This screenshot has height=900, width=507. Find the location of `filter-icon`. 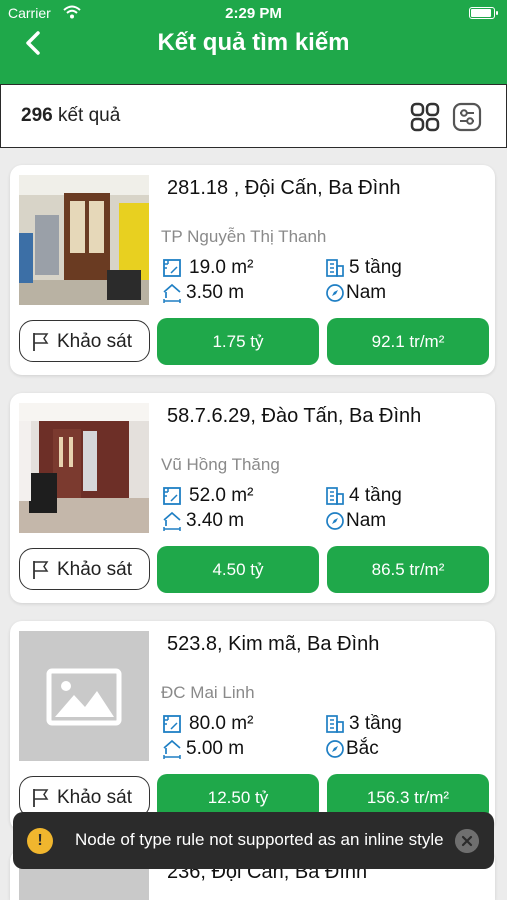

filter-icon is located at coordinates (467, 117).